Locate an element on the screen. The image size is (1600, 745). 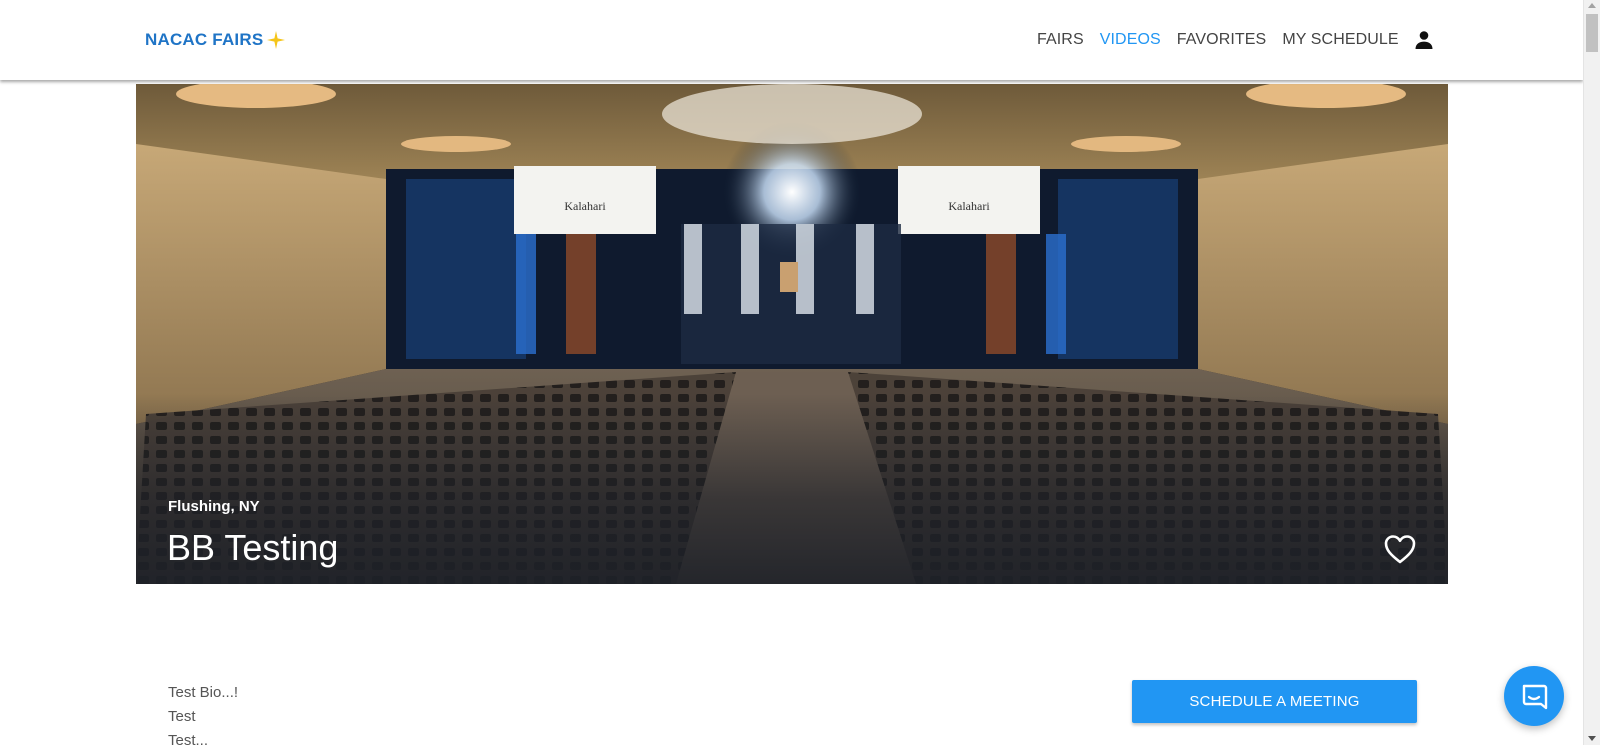
chat-launcher-button is located at coordinates (1534, 696).